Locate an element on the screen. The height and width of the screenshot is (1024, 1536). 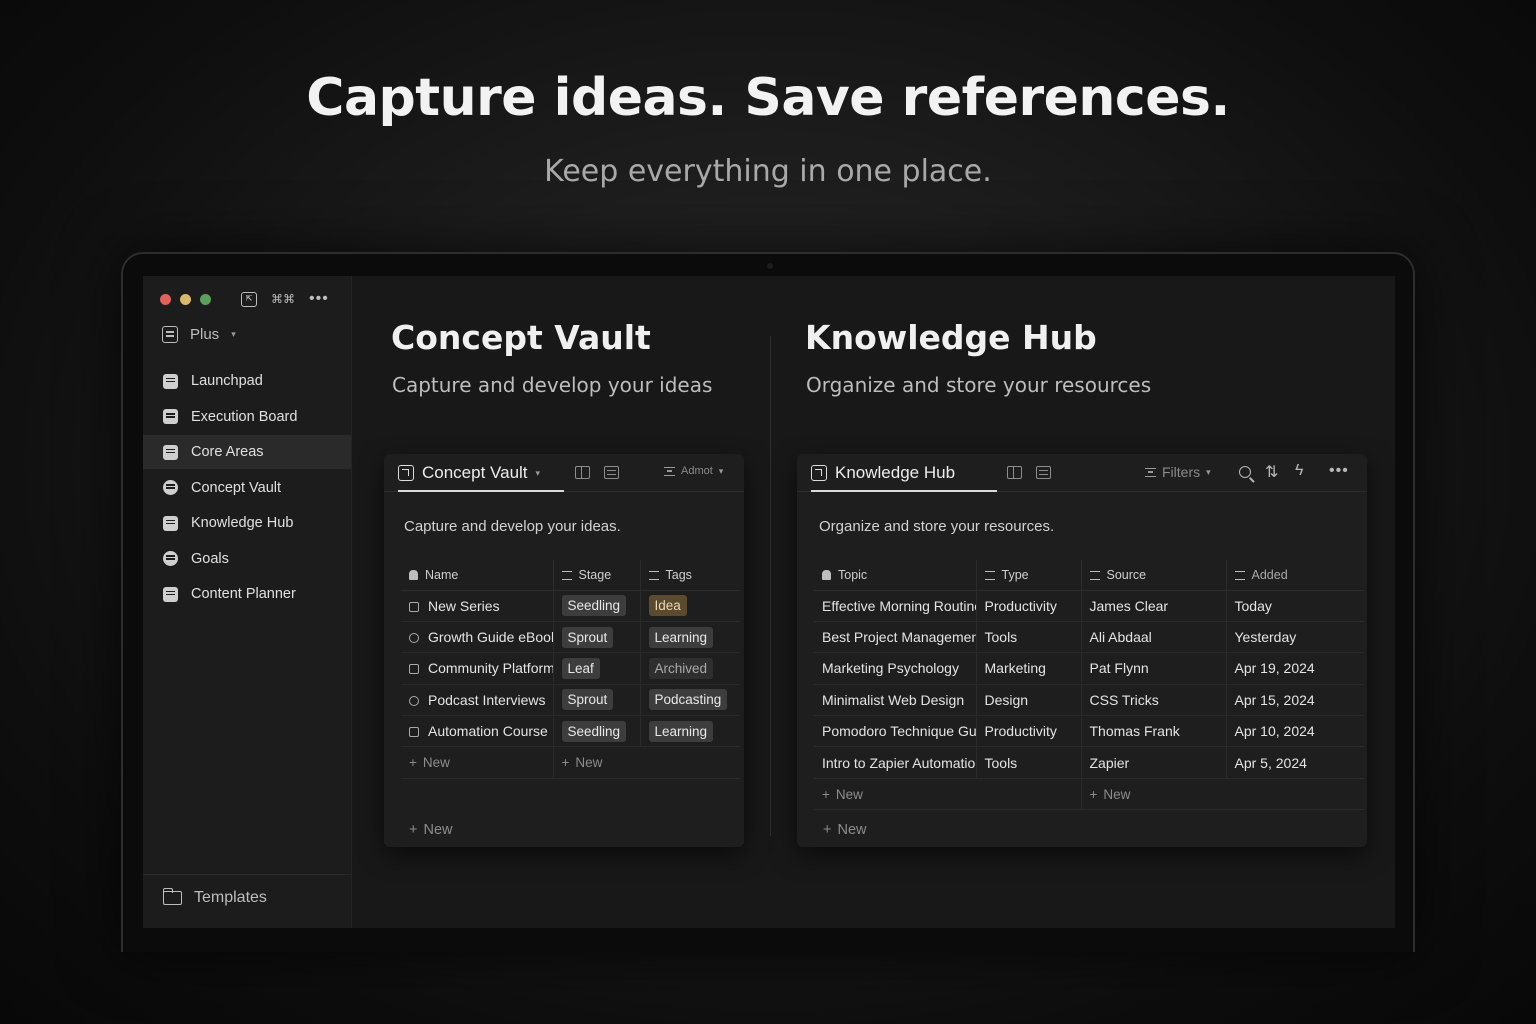
column-header-topic: Topic is located at coordinates (895, 575).